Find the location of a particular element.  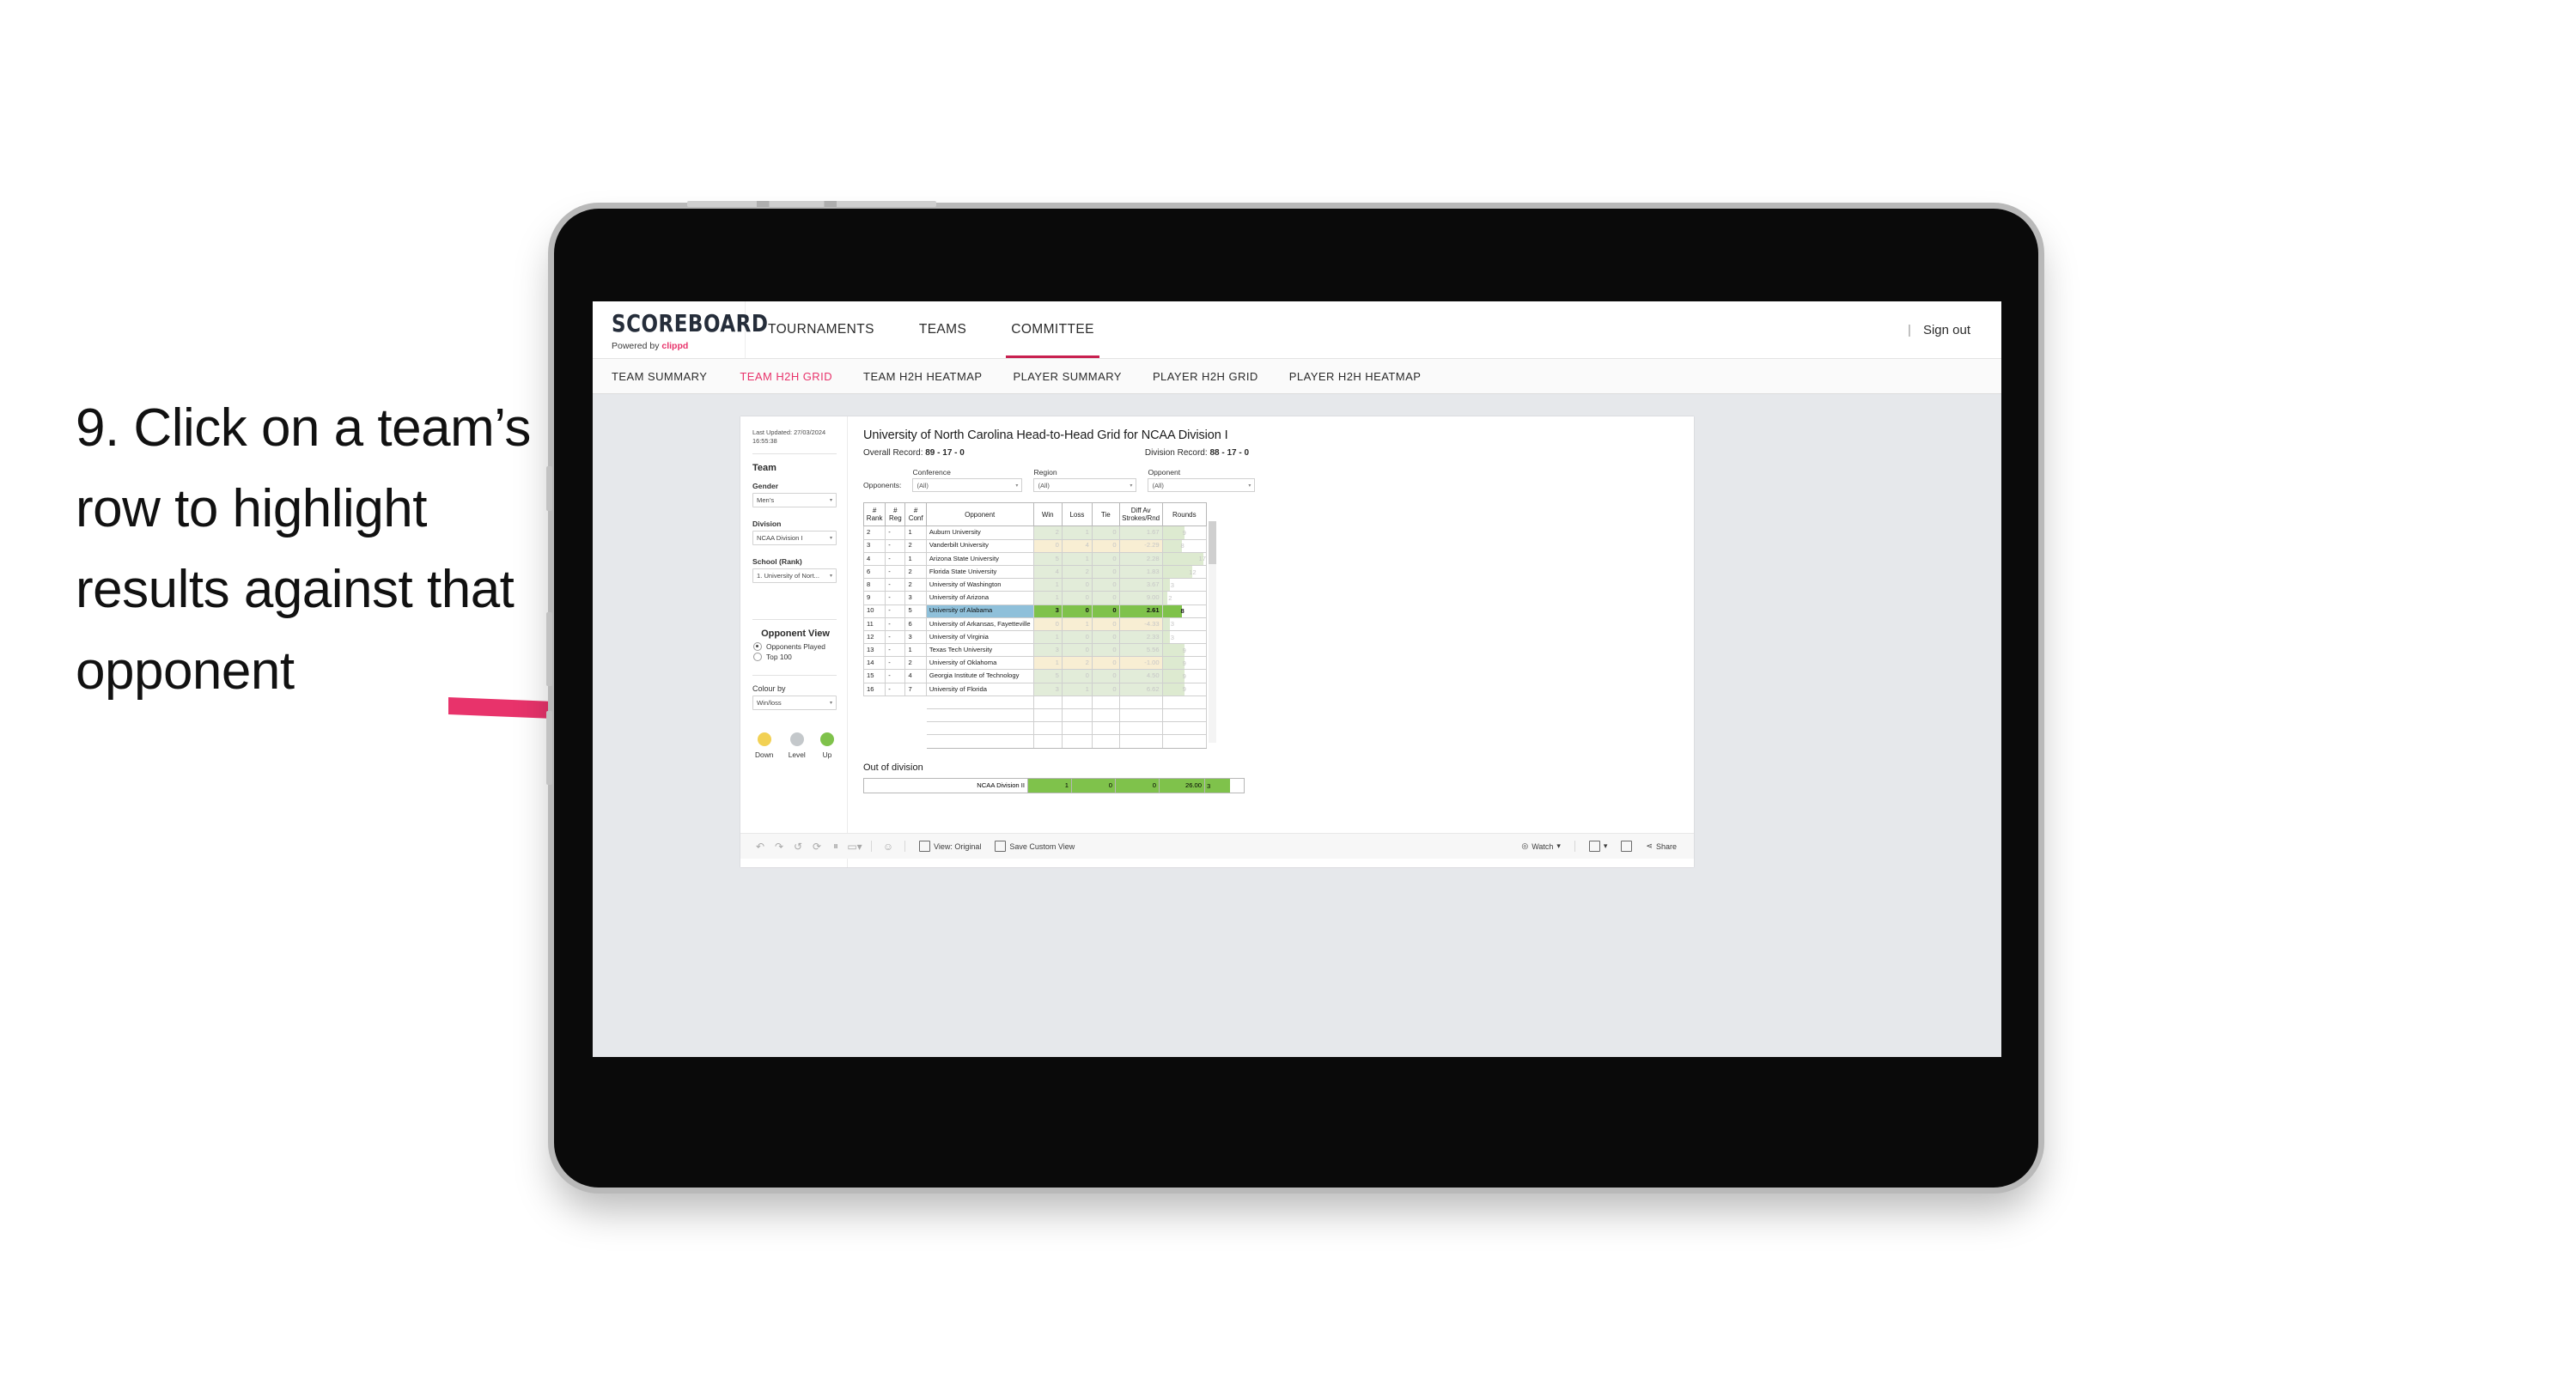

cell-rounds: 3 is located at coordinates (1184, 624).